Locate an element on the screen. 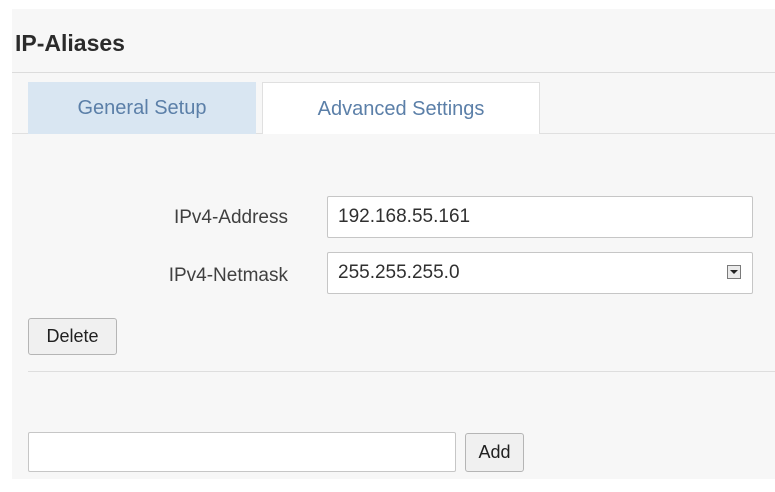 This screenshot has height=492, width=775. section-title: IP-Aliases is located at coordinates (70, 43).